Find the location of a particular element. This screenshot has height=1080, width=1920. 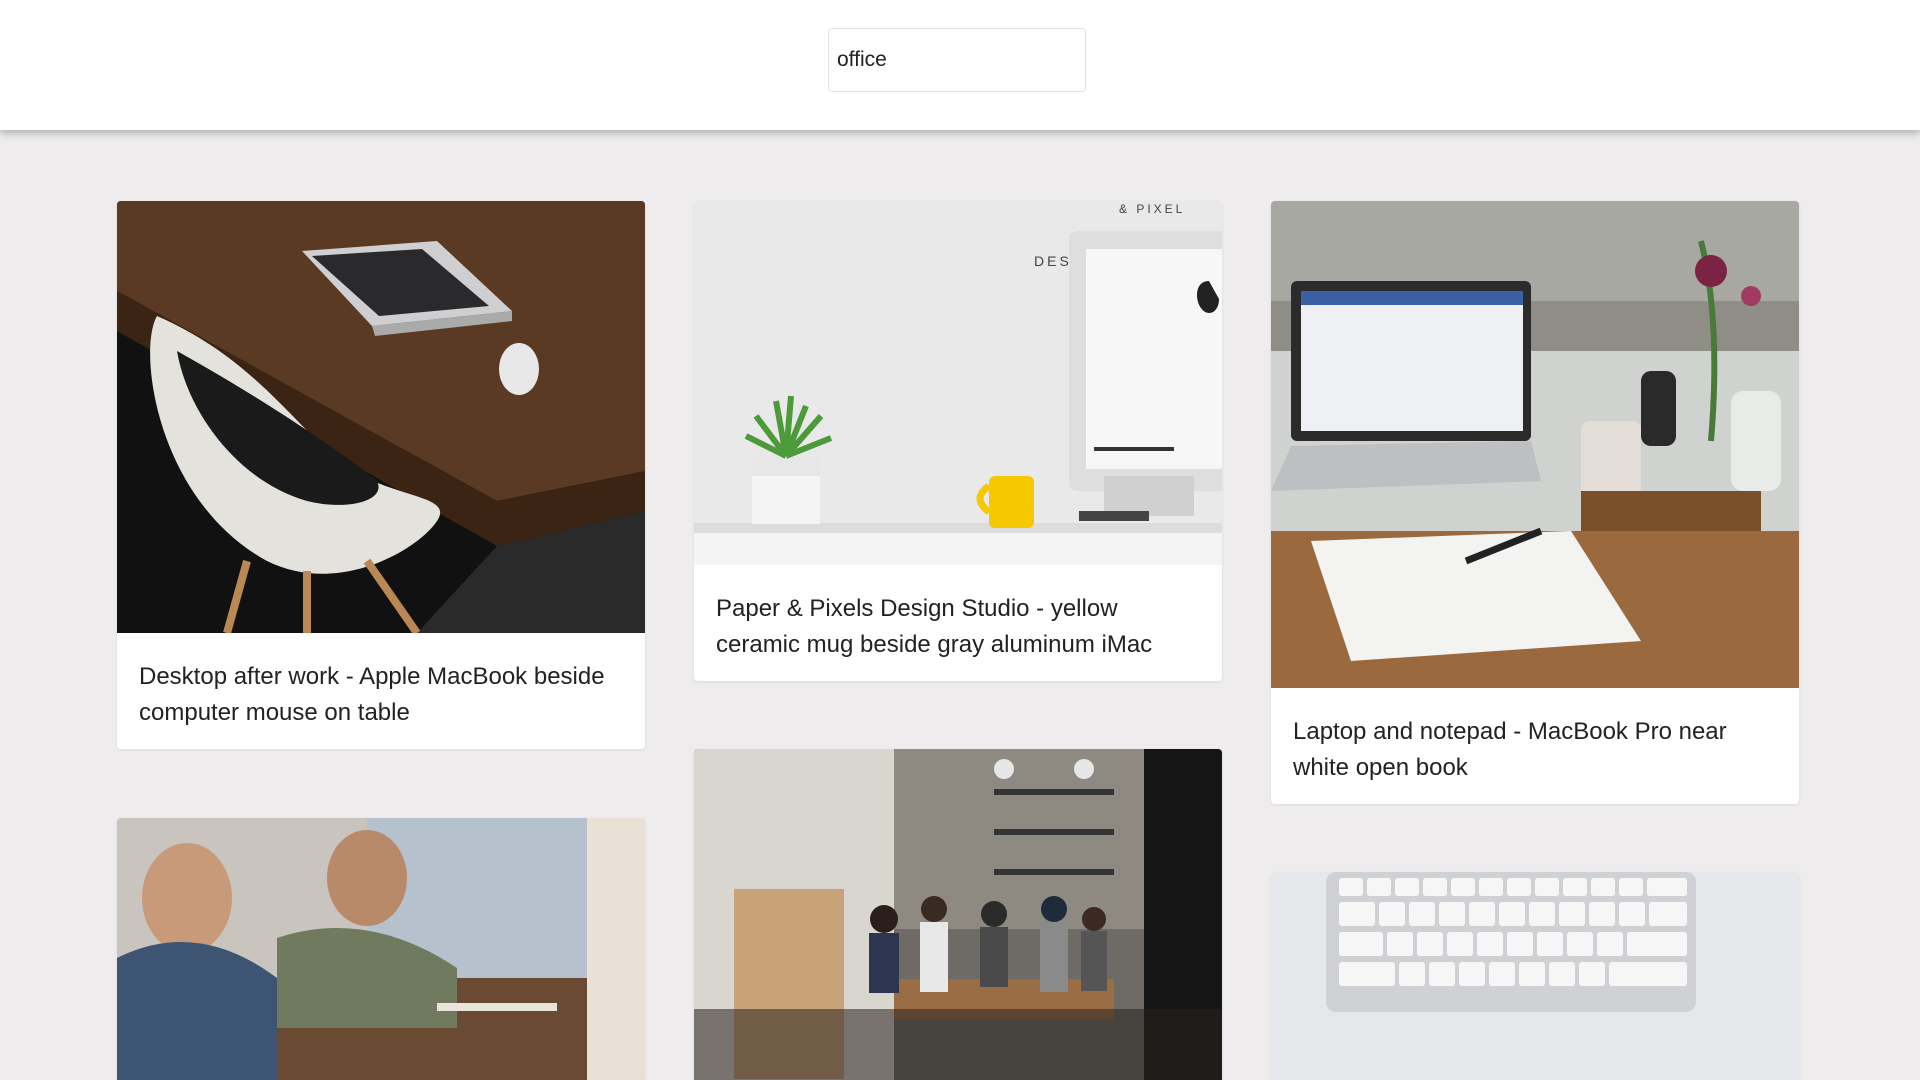

photo-white-keyboard is located at coordinates (1535, 976).